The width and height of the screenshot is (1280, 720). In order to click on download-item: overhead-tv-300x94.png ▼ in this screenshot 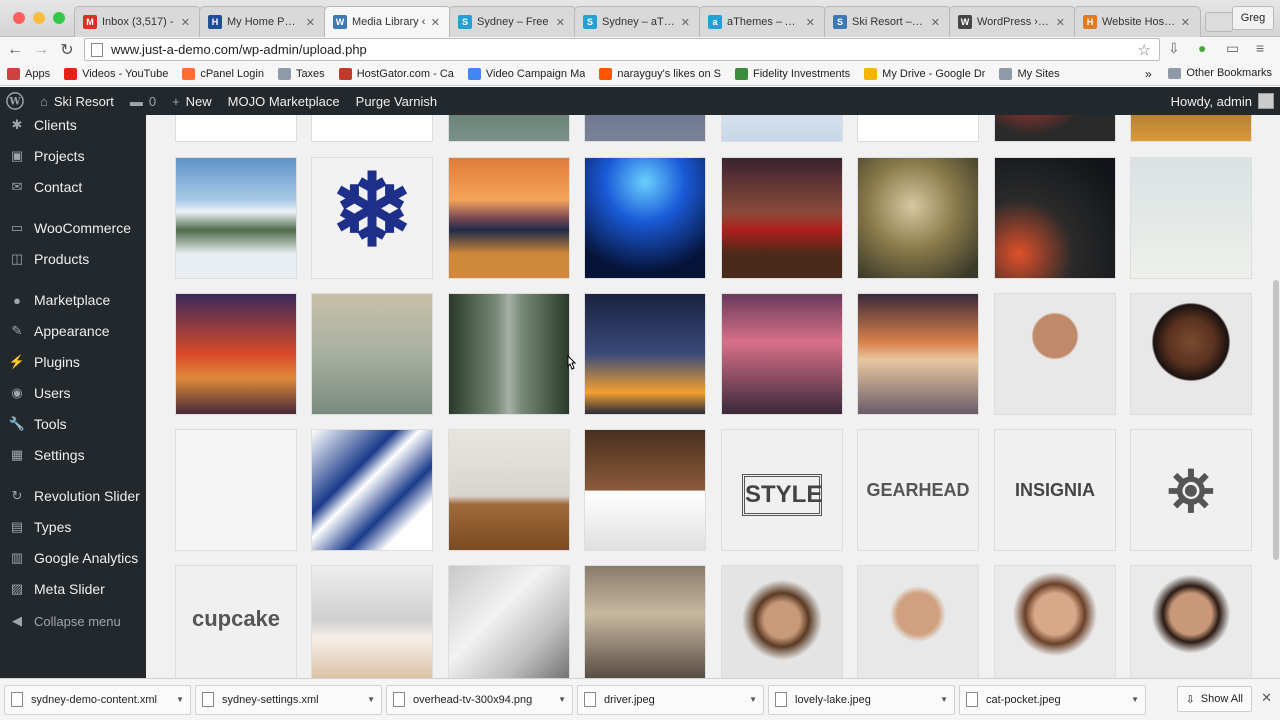, I will do `click(479, 699)`.